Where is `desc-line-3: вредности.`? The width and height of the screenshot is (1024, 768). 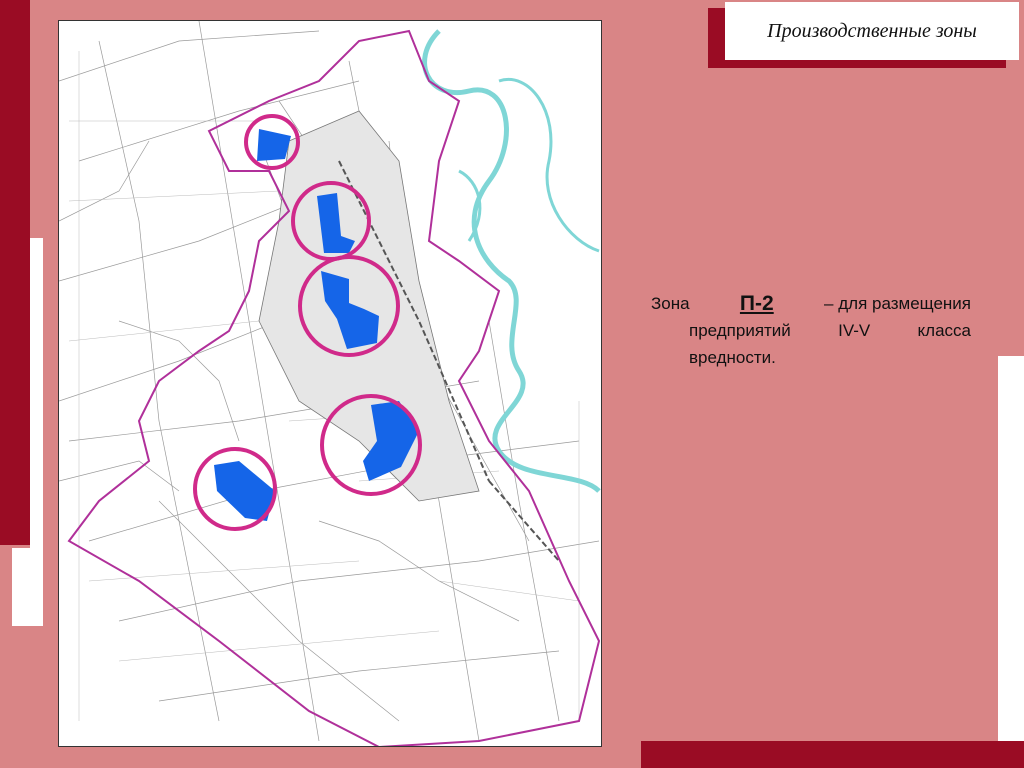 desc-line-3: вредности. is located at coordinates (732, 357).